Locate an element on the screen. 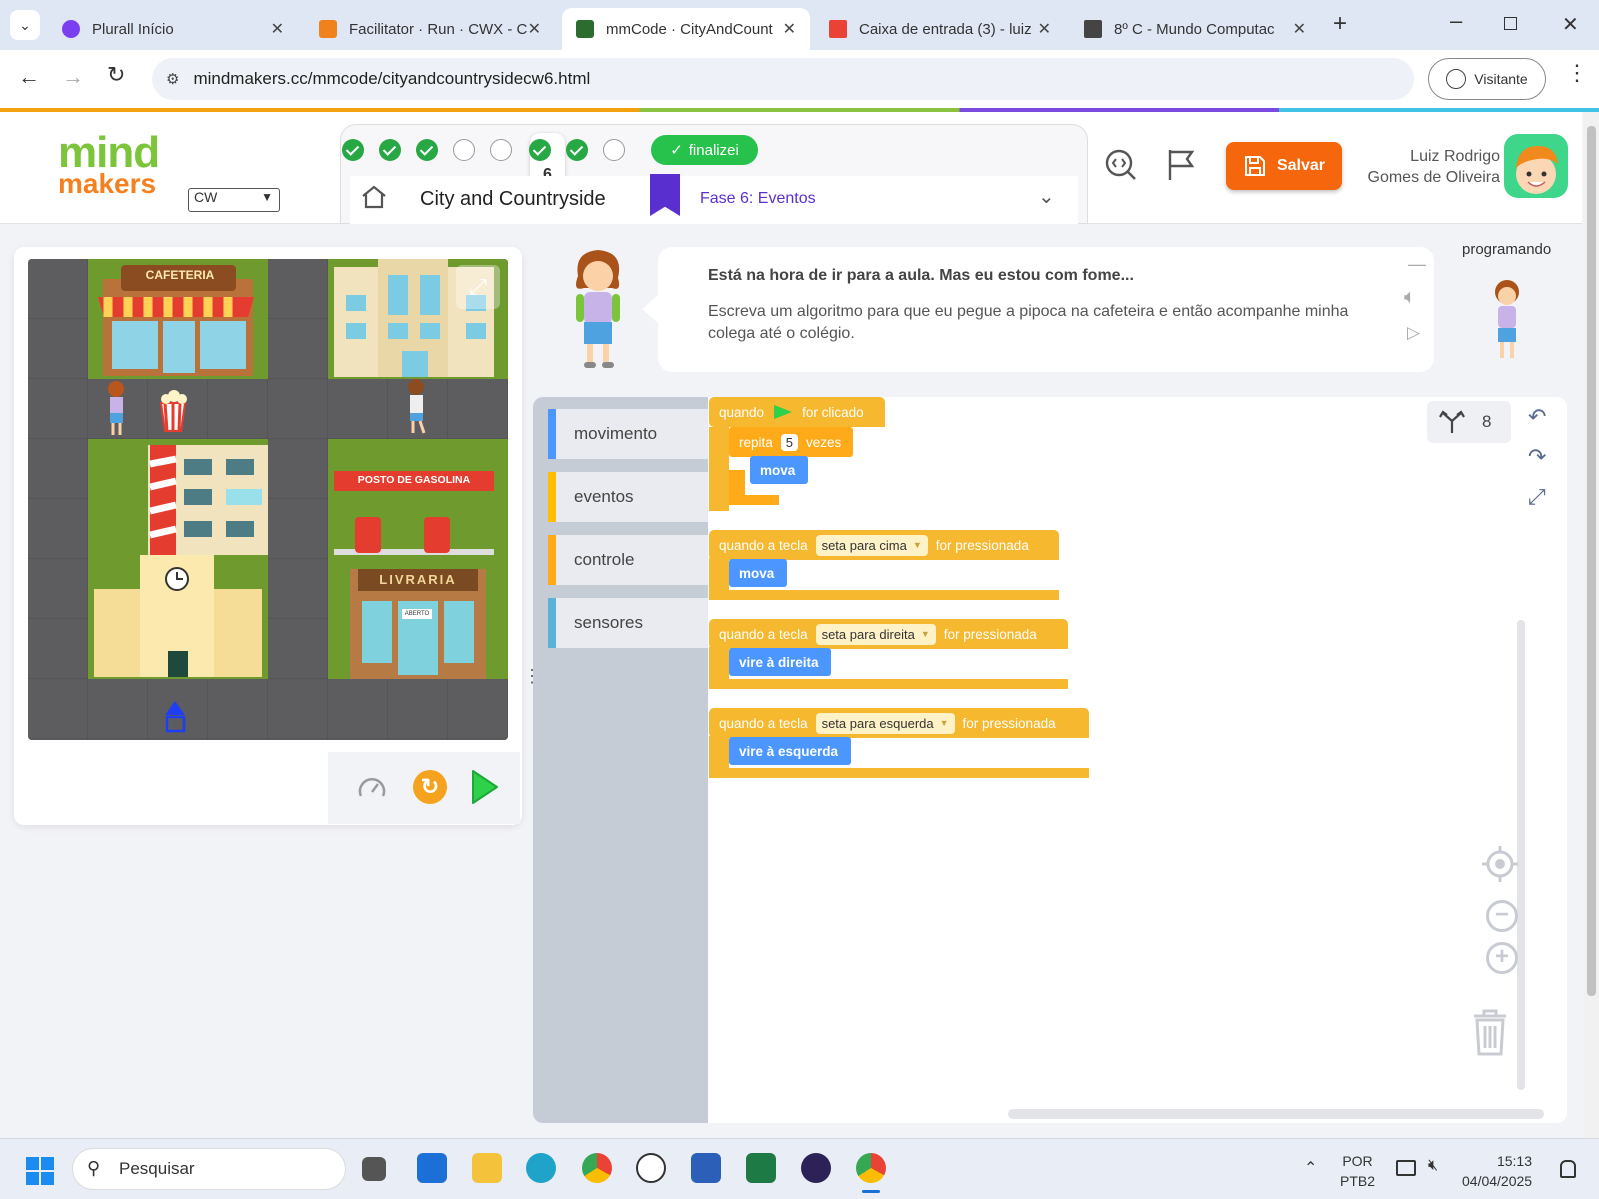 The width and height of the screenshot is (1599, 1199). play-instructions-icon: ▷ is located at coordinates (1413, 333).